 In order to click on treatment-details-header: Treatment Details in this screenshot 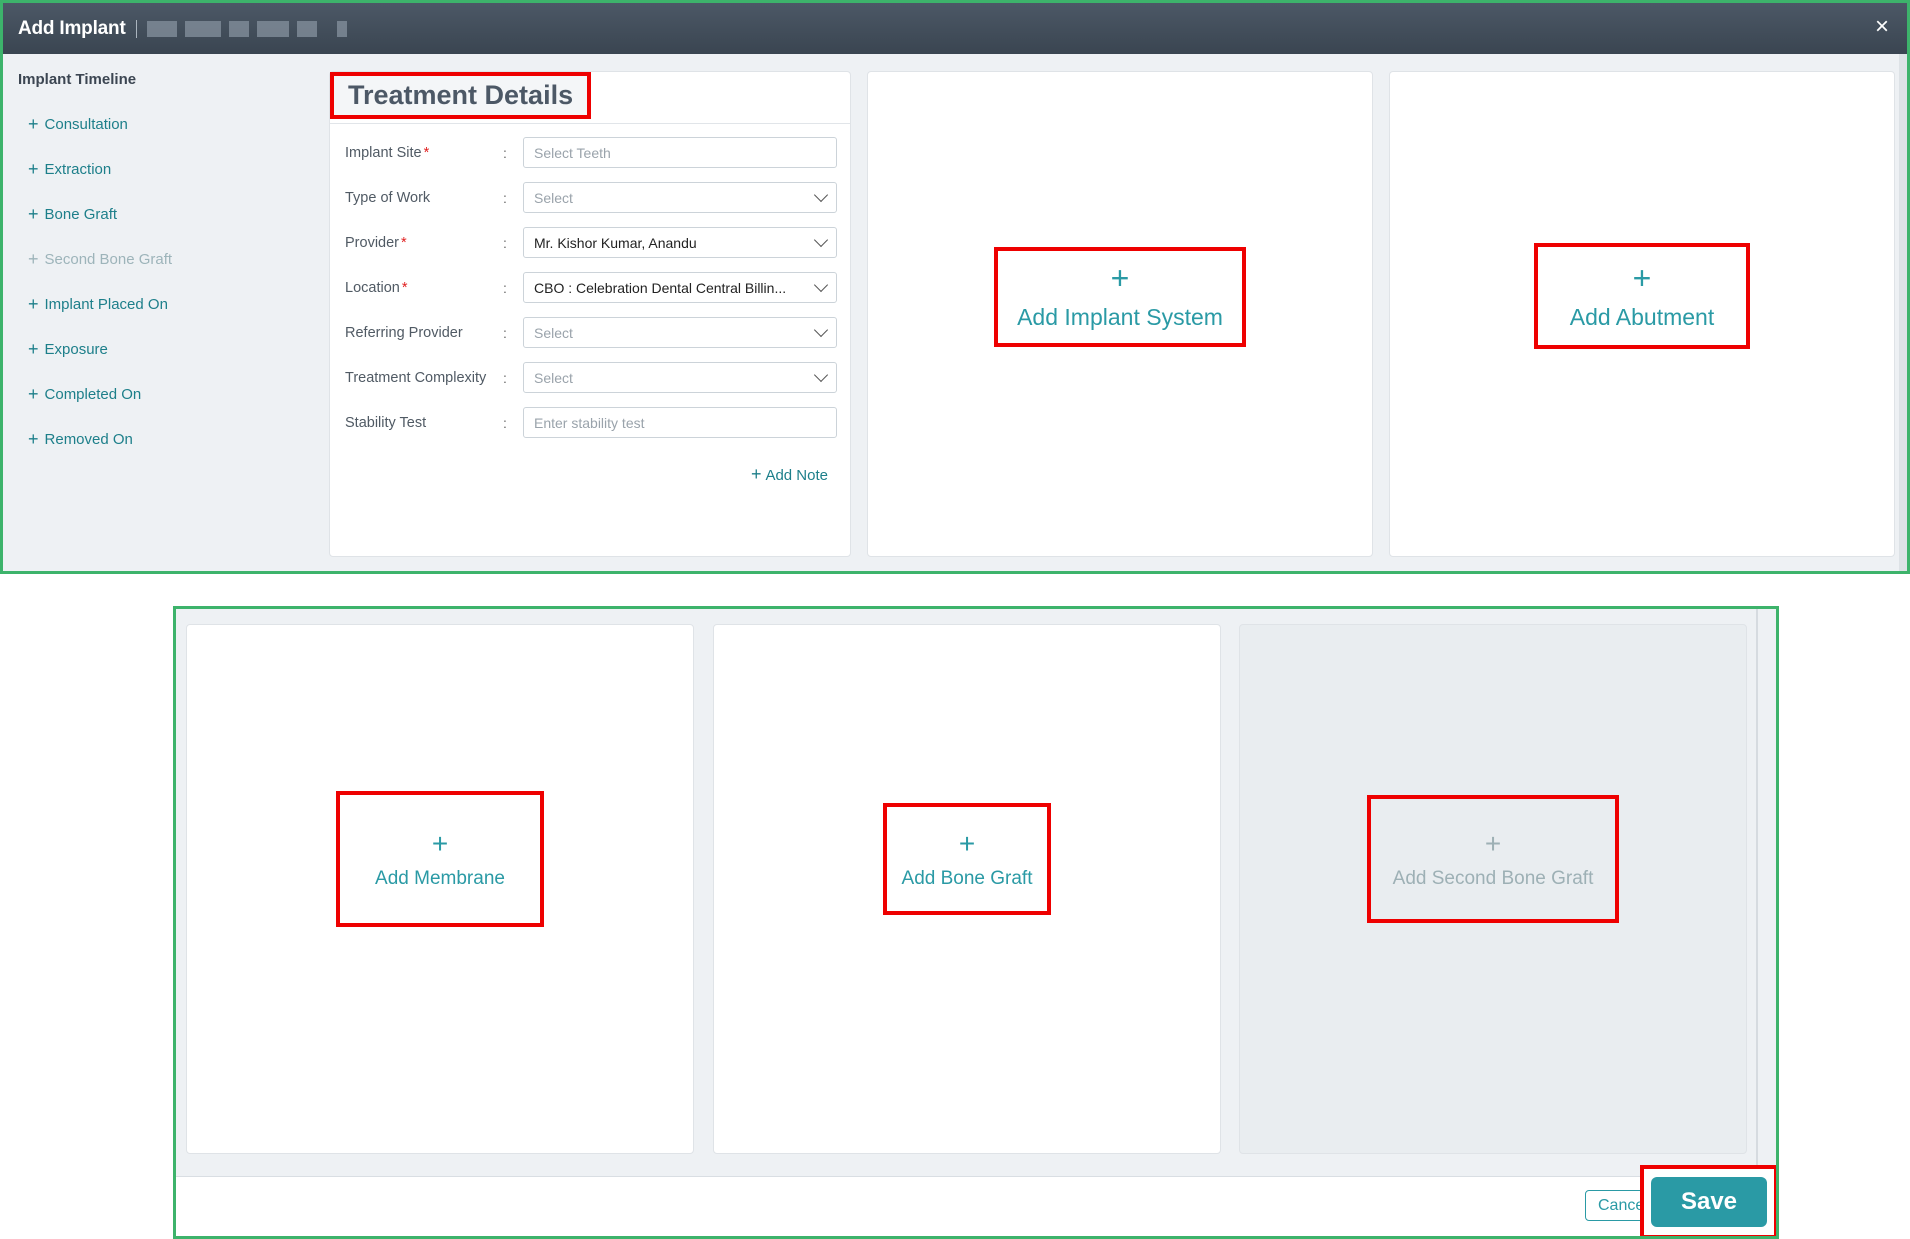, I will do `click(590, 98)`.